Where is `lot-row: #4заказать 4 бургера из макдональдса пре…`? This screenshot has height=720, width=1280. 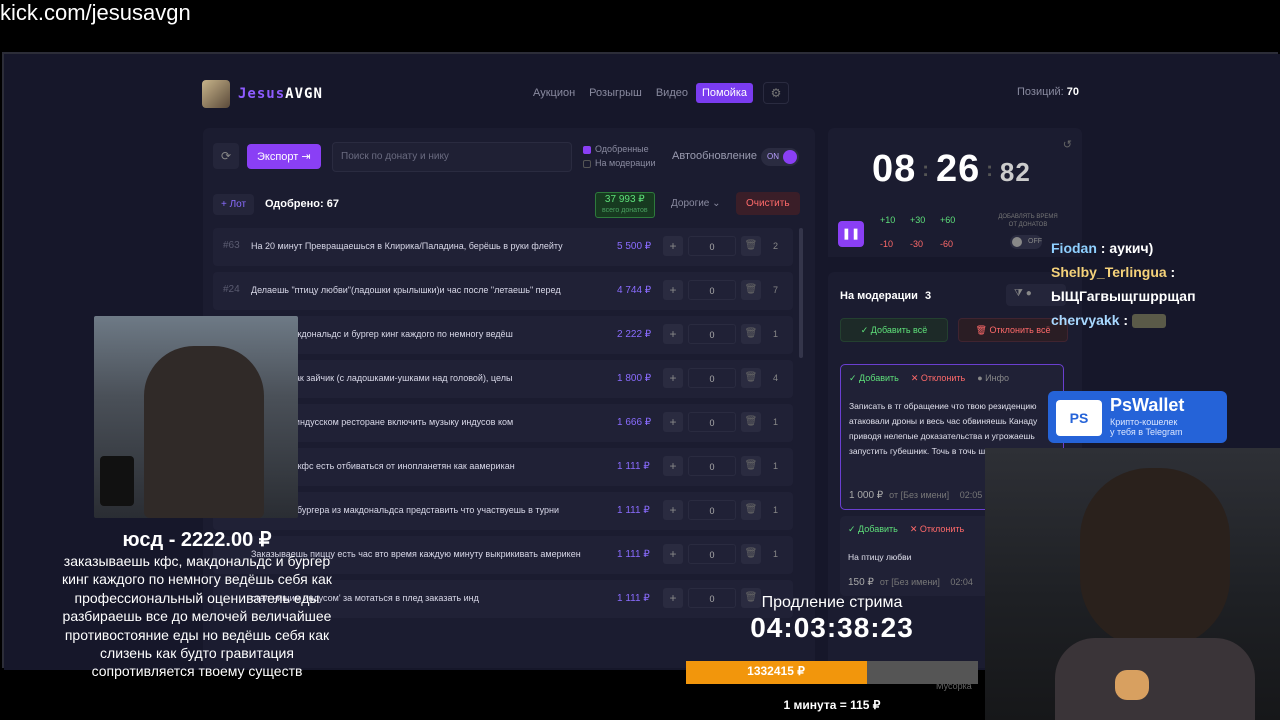 lot-row: #4заказать 4 бургера из макдональдса пре… is located at coordinates (503, 511).